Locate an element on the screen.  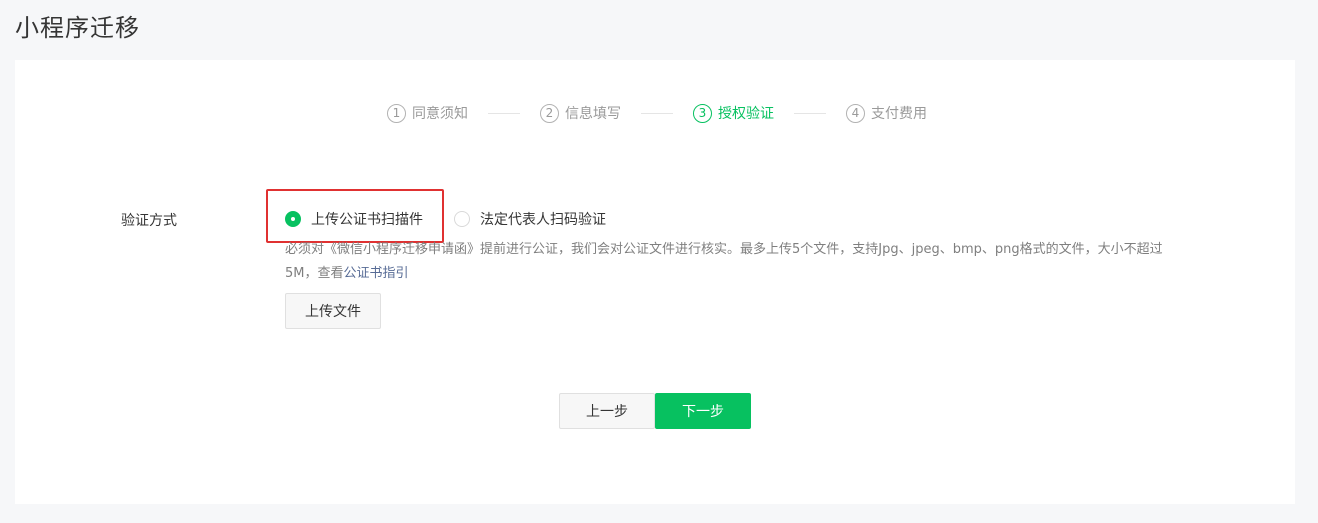
step-label: 信息填写 is located at coordinates (593, 114).